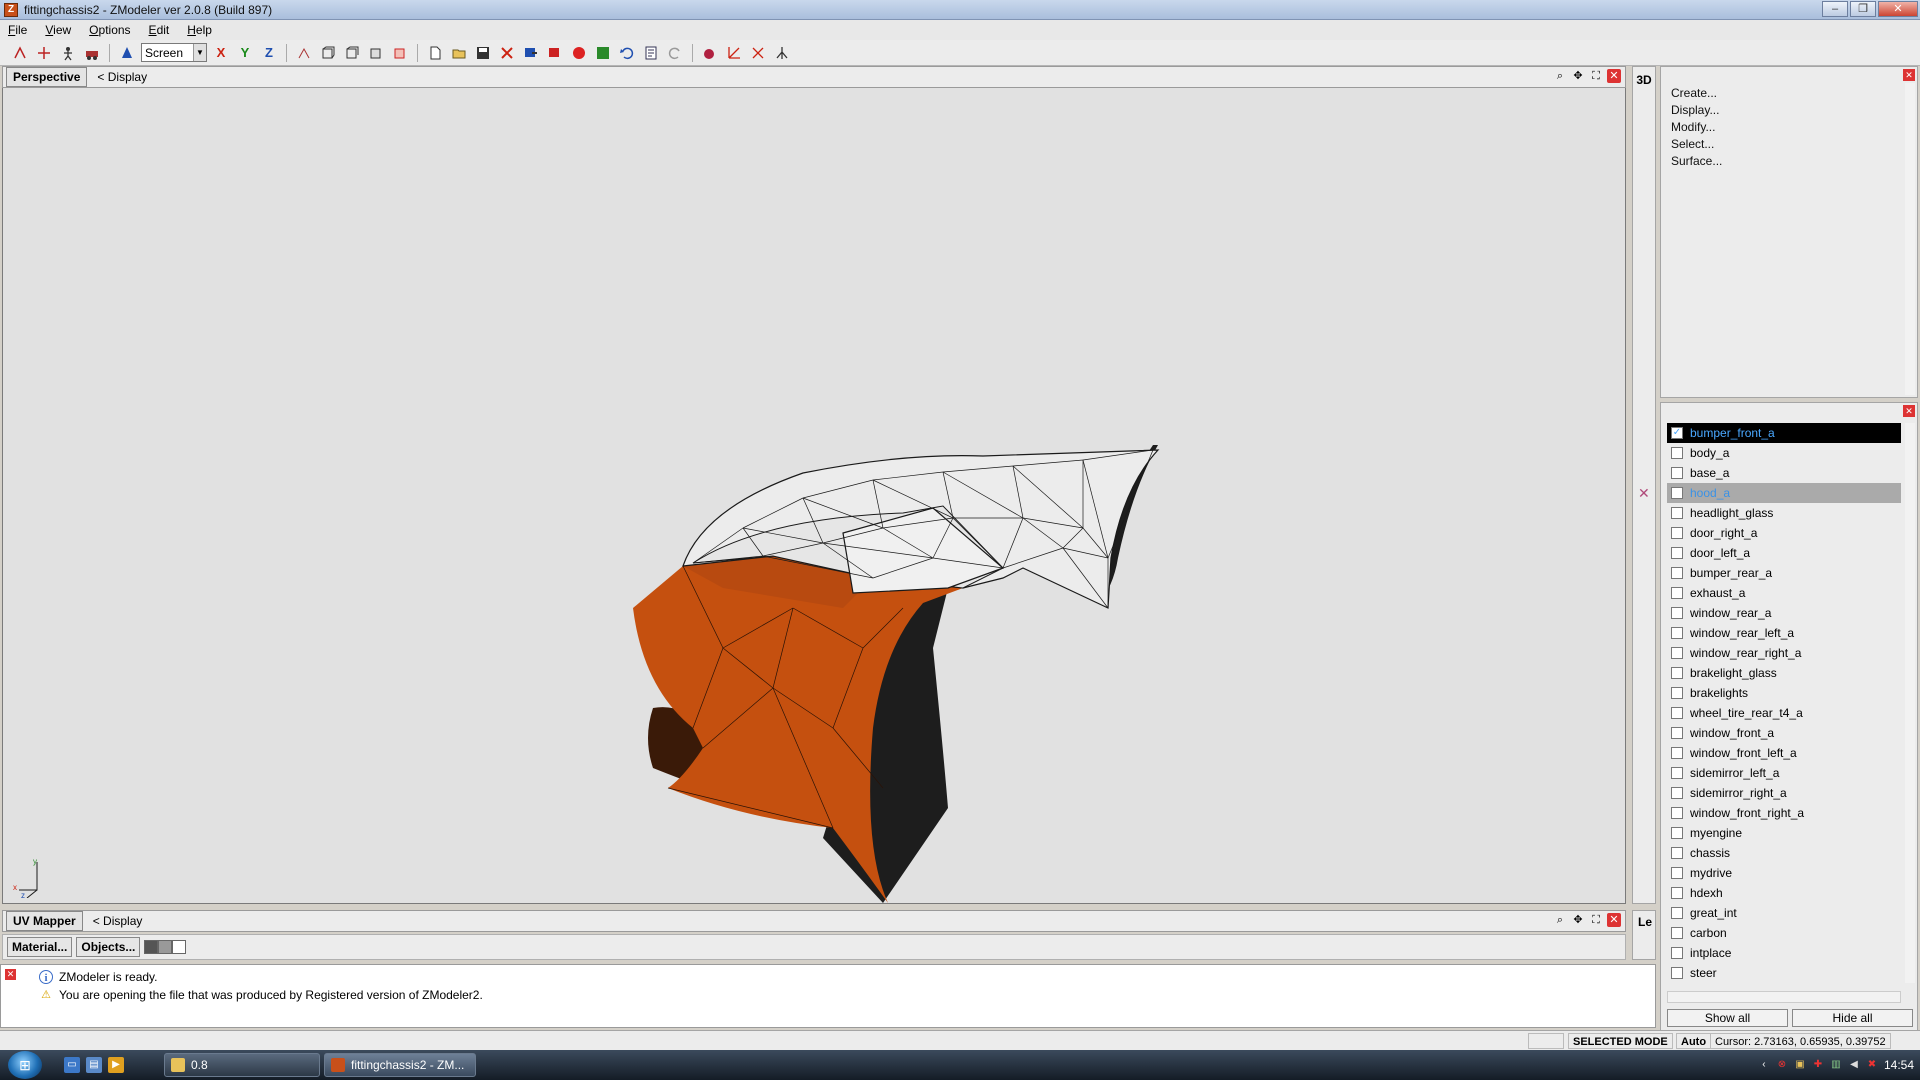 The width and height of the screenshot is (1920, 1080). I want to click on cube-side-icon, so click(352, 53).